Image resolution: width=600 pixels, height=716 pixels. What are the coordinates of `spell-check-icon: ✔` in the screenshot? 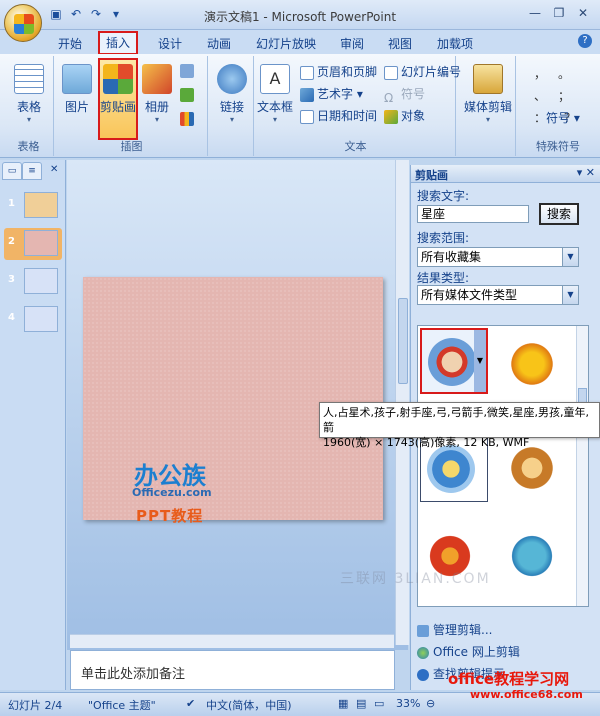 It's located at (190, 703).